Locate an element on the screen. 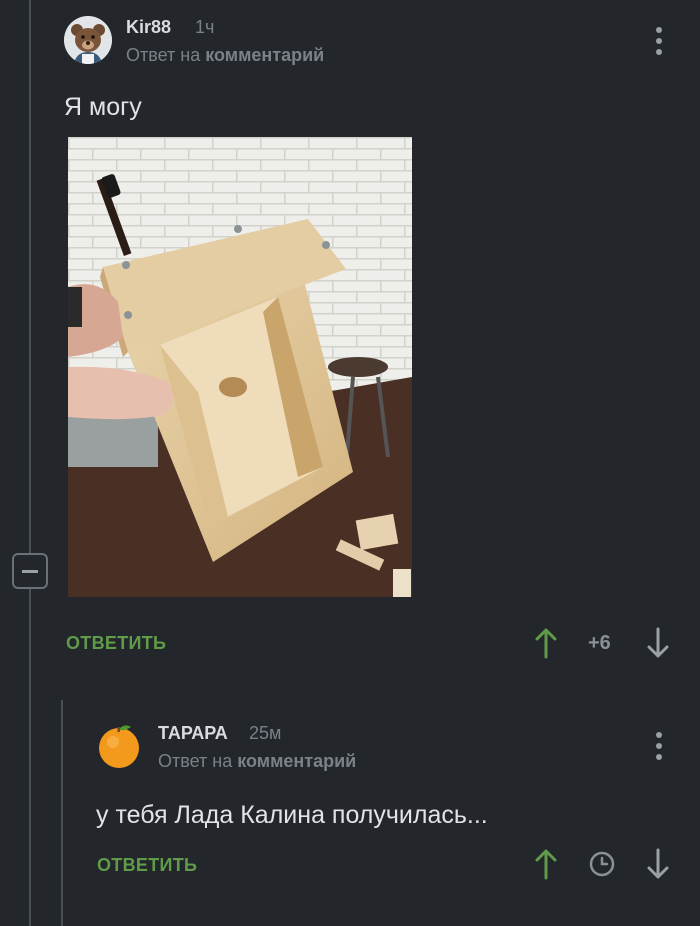  comment-author: Kir88 is located at coordinates (148, 27).